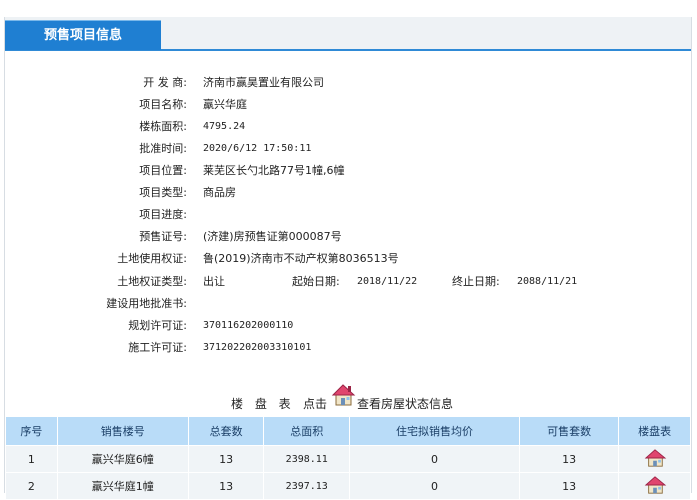 The width and height of the screenshot is (697, 500). What do you see at coordinates (225, 104) in the screenshot?
I see `project-name-value: 羸兴华庭` at bounding box center [225, 104].